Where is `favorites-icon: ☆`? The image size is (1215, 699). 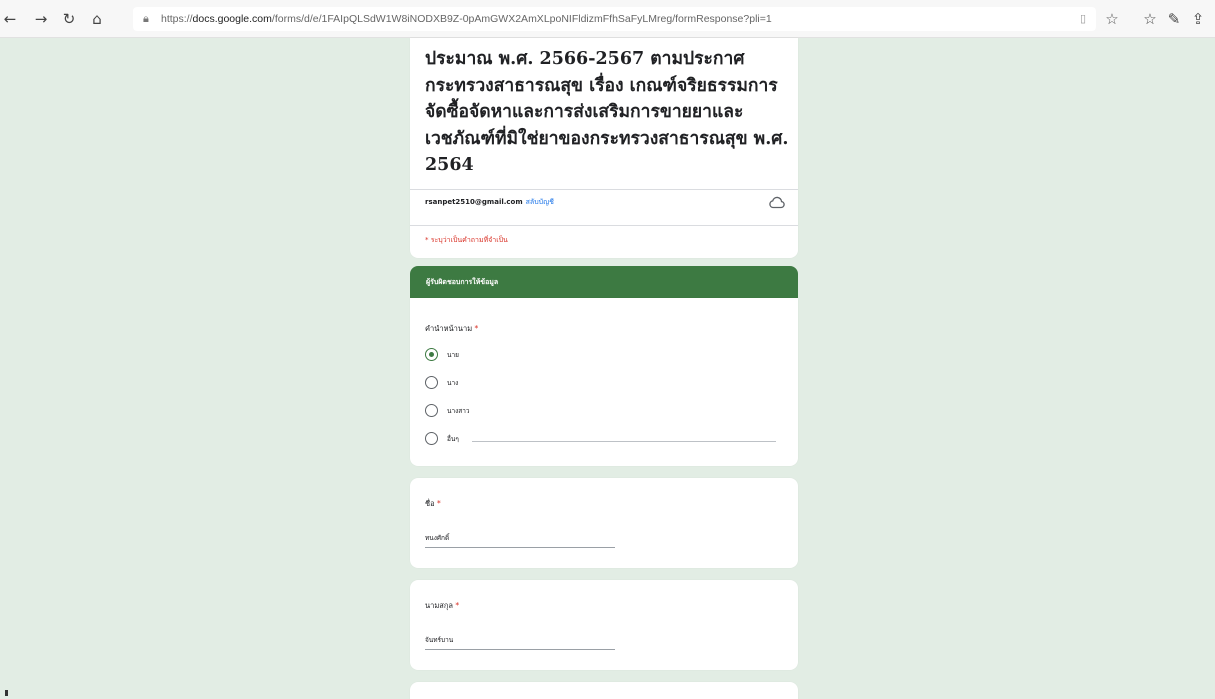 favorites-icon: ☆ is located at coordinates (1150, 19).